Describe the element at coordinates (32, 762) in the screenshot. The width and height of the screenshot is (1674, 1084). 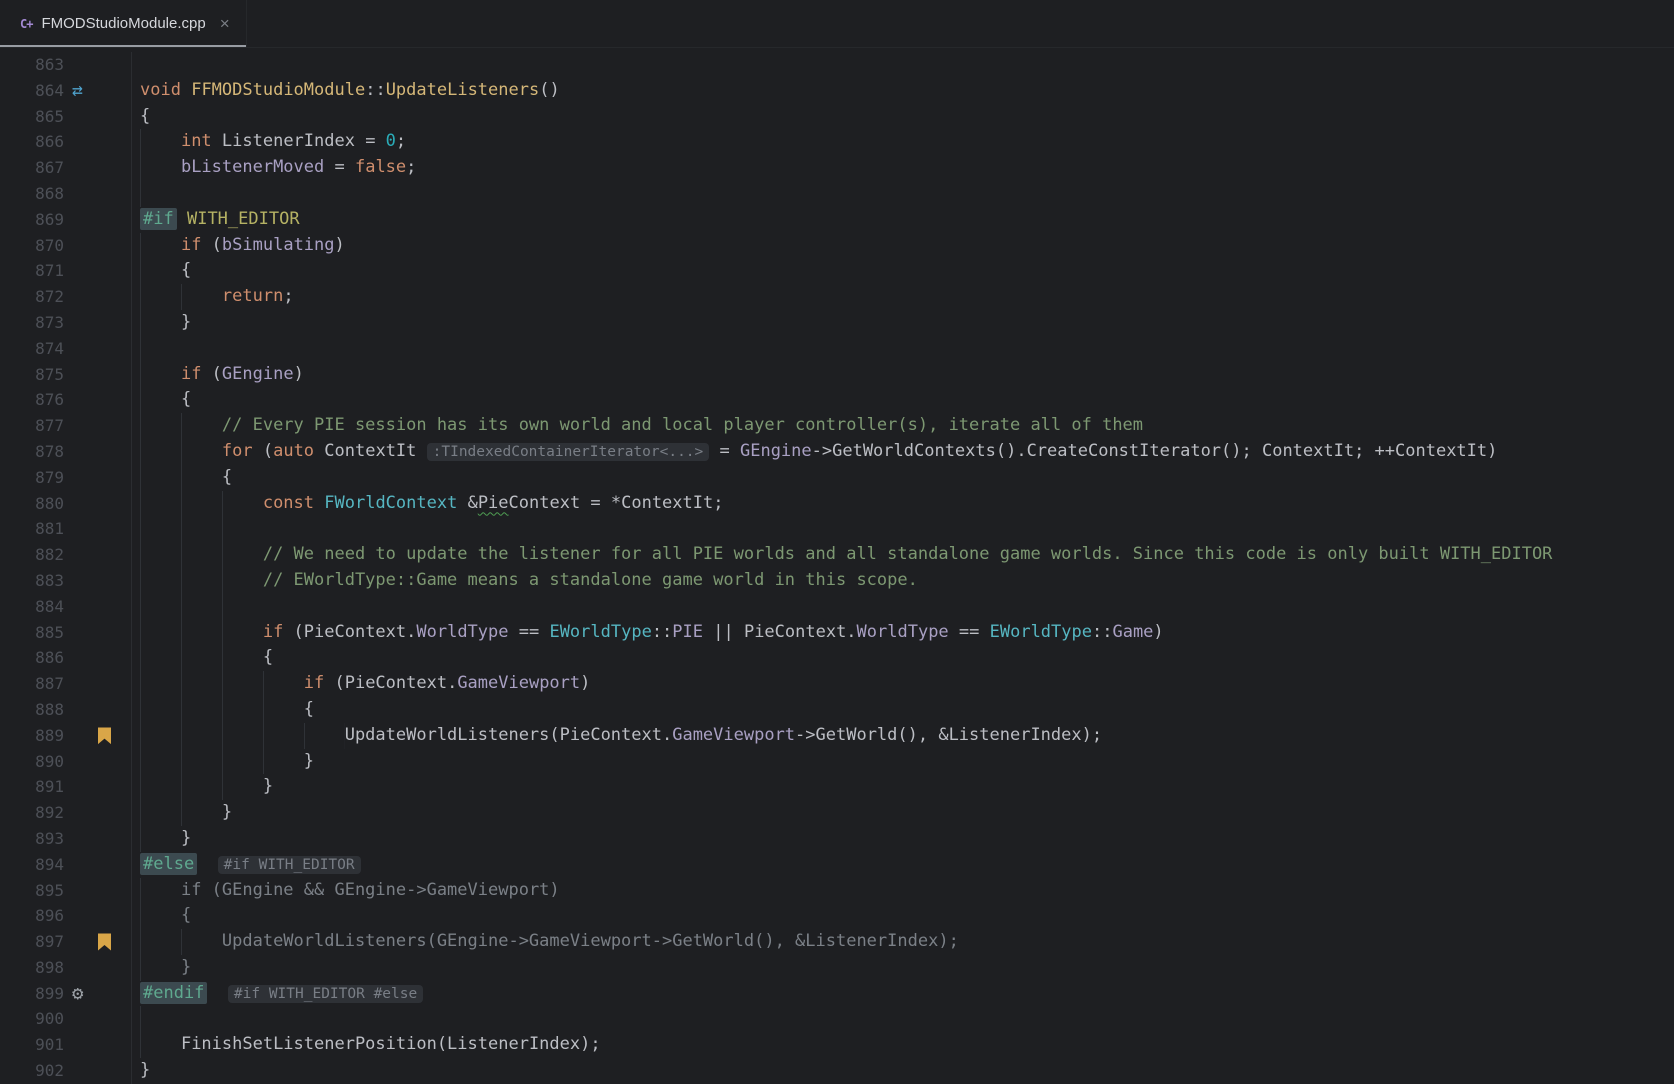
I see `line-number: 890` at that location.